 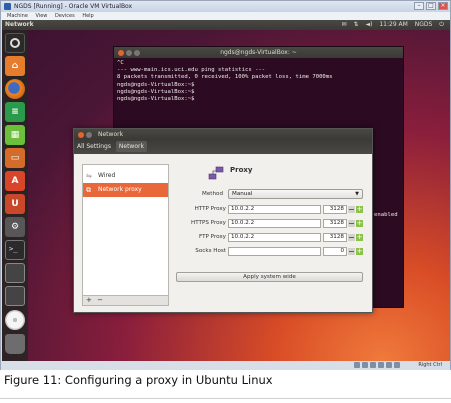 What do you see at coordinates (357, 365) in the screenshot?
I see `hdd-status-icon` at bounding box center [357, 365].